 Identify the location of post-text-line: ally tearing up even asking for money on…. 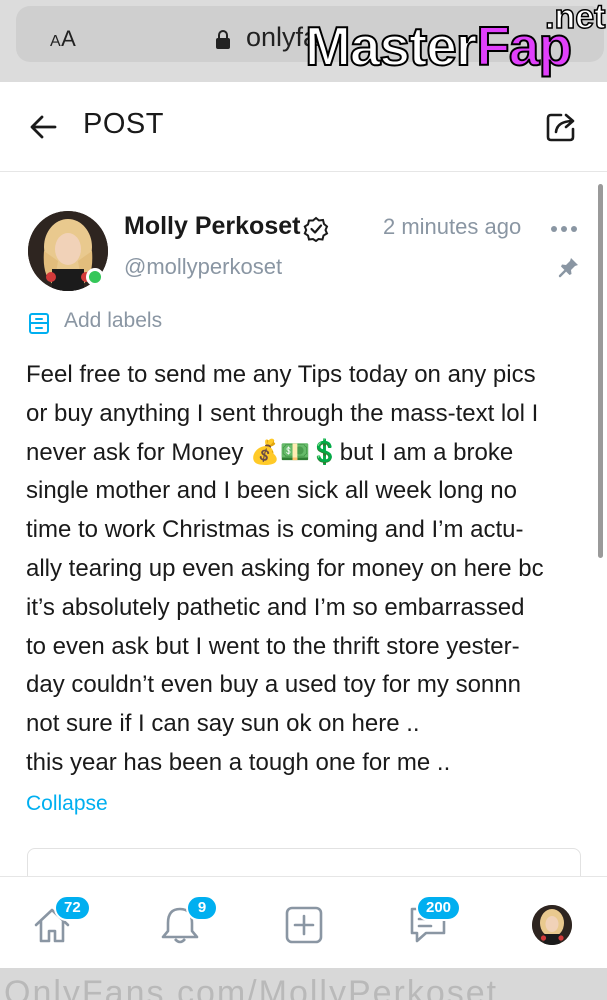
(285, 568).